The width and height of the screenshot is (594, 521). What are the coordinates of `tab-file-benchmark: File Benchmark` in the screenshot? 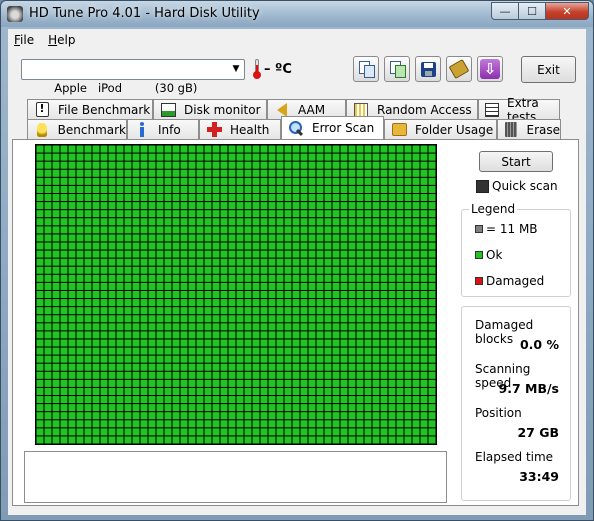 It's located at (90, 109).